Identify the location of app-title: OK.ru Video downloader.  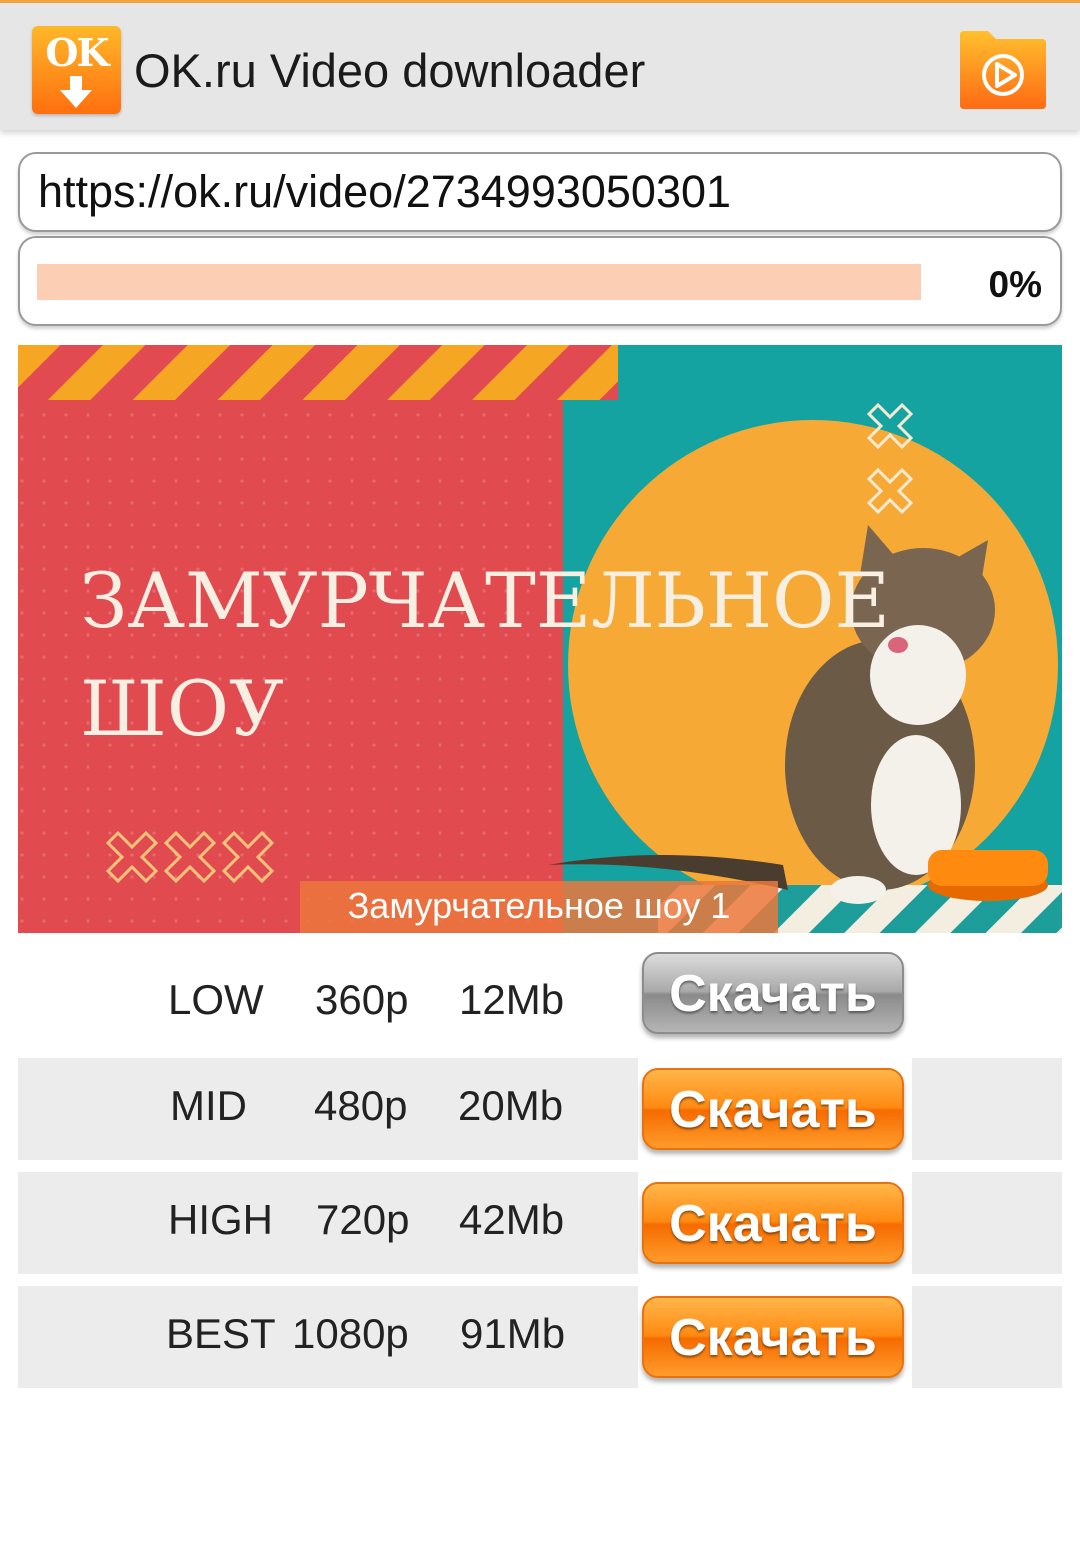
(390, 70).